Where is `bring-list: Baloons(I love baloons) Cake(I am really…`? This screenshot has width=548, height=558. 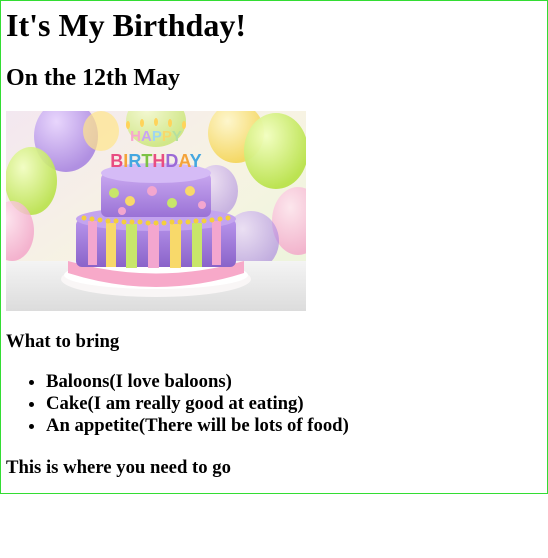
bring-list: Baloons(I love baloons) Cake(I am really… is located at coordinates (177, 404).